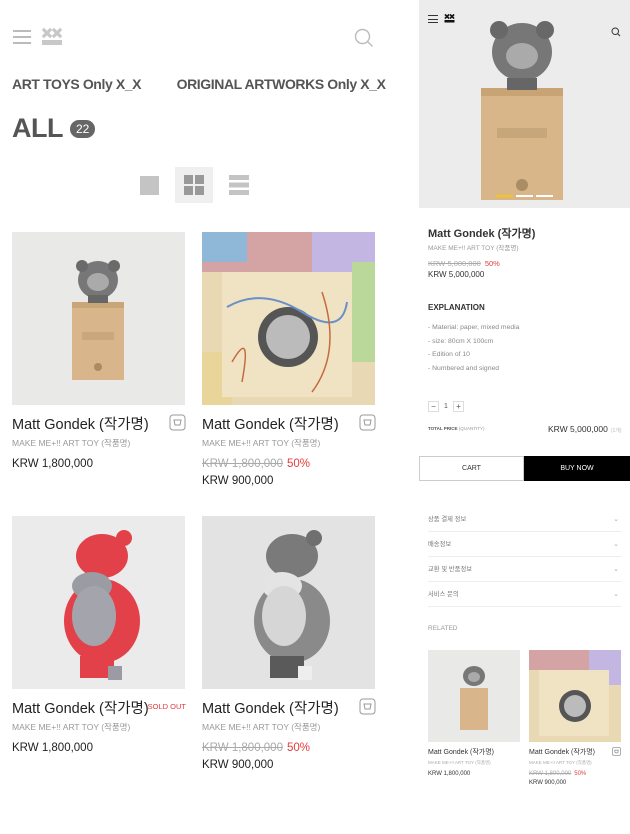 This screenshot has height=834, width=630. What do you see at coordinates (616, 431) in the screenshot?
I see `total-count: (1개)` at bounding box center [616, 431].